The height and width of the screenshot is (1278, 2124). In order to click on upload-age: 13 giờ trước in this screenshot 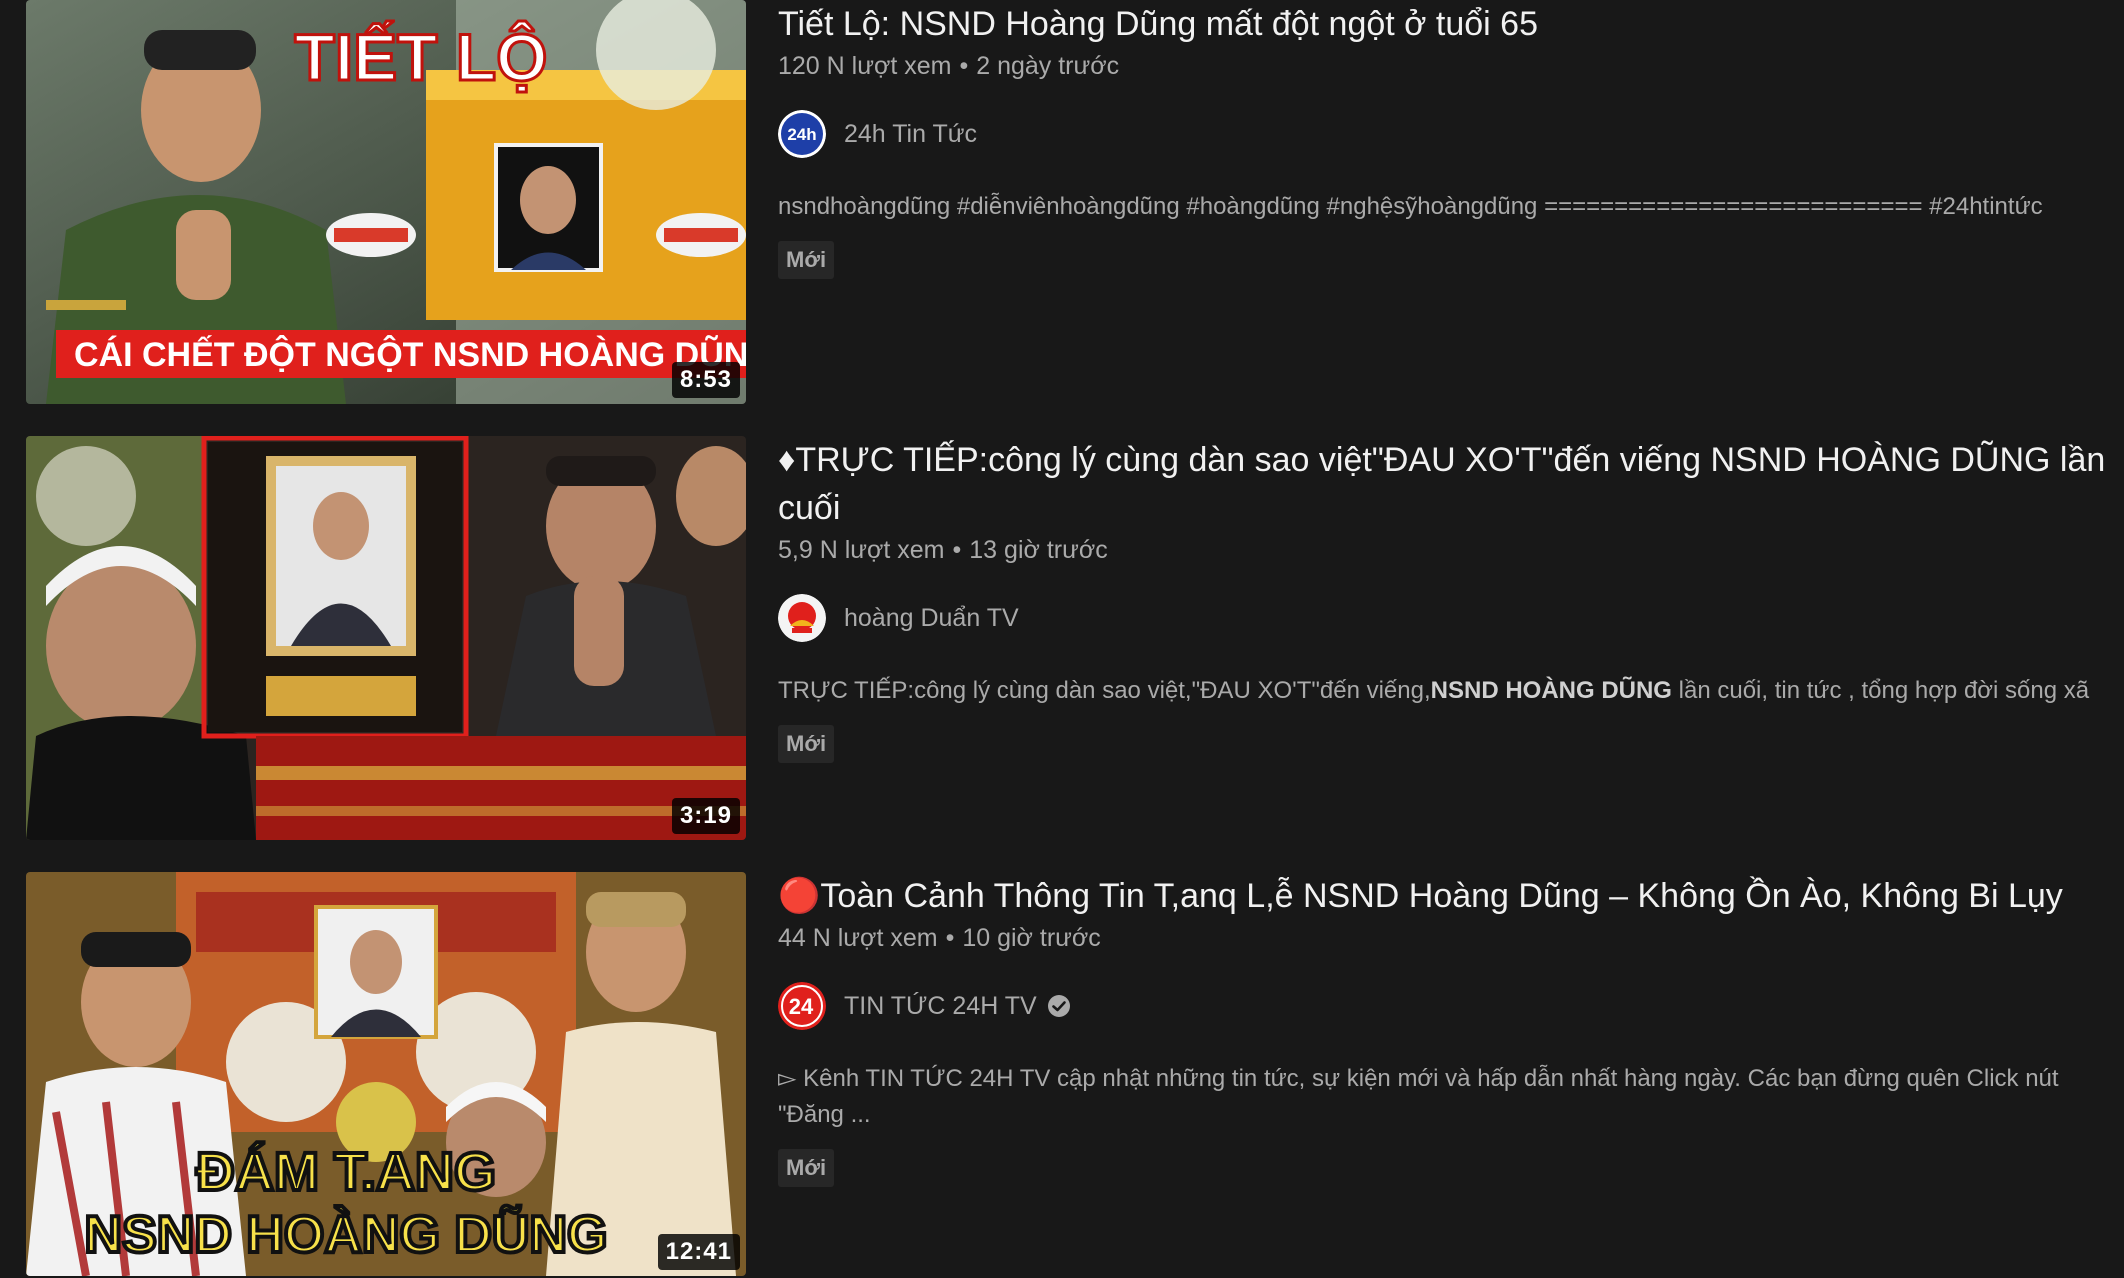, I will do `click(1038, 550)`.